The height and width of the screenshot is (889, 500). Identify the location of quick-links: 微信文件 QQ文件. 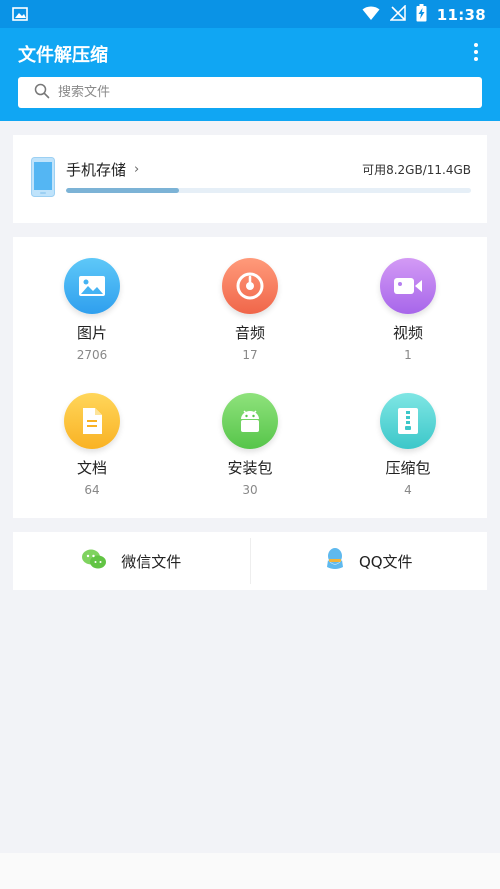
(250, 561).